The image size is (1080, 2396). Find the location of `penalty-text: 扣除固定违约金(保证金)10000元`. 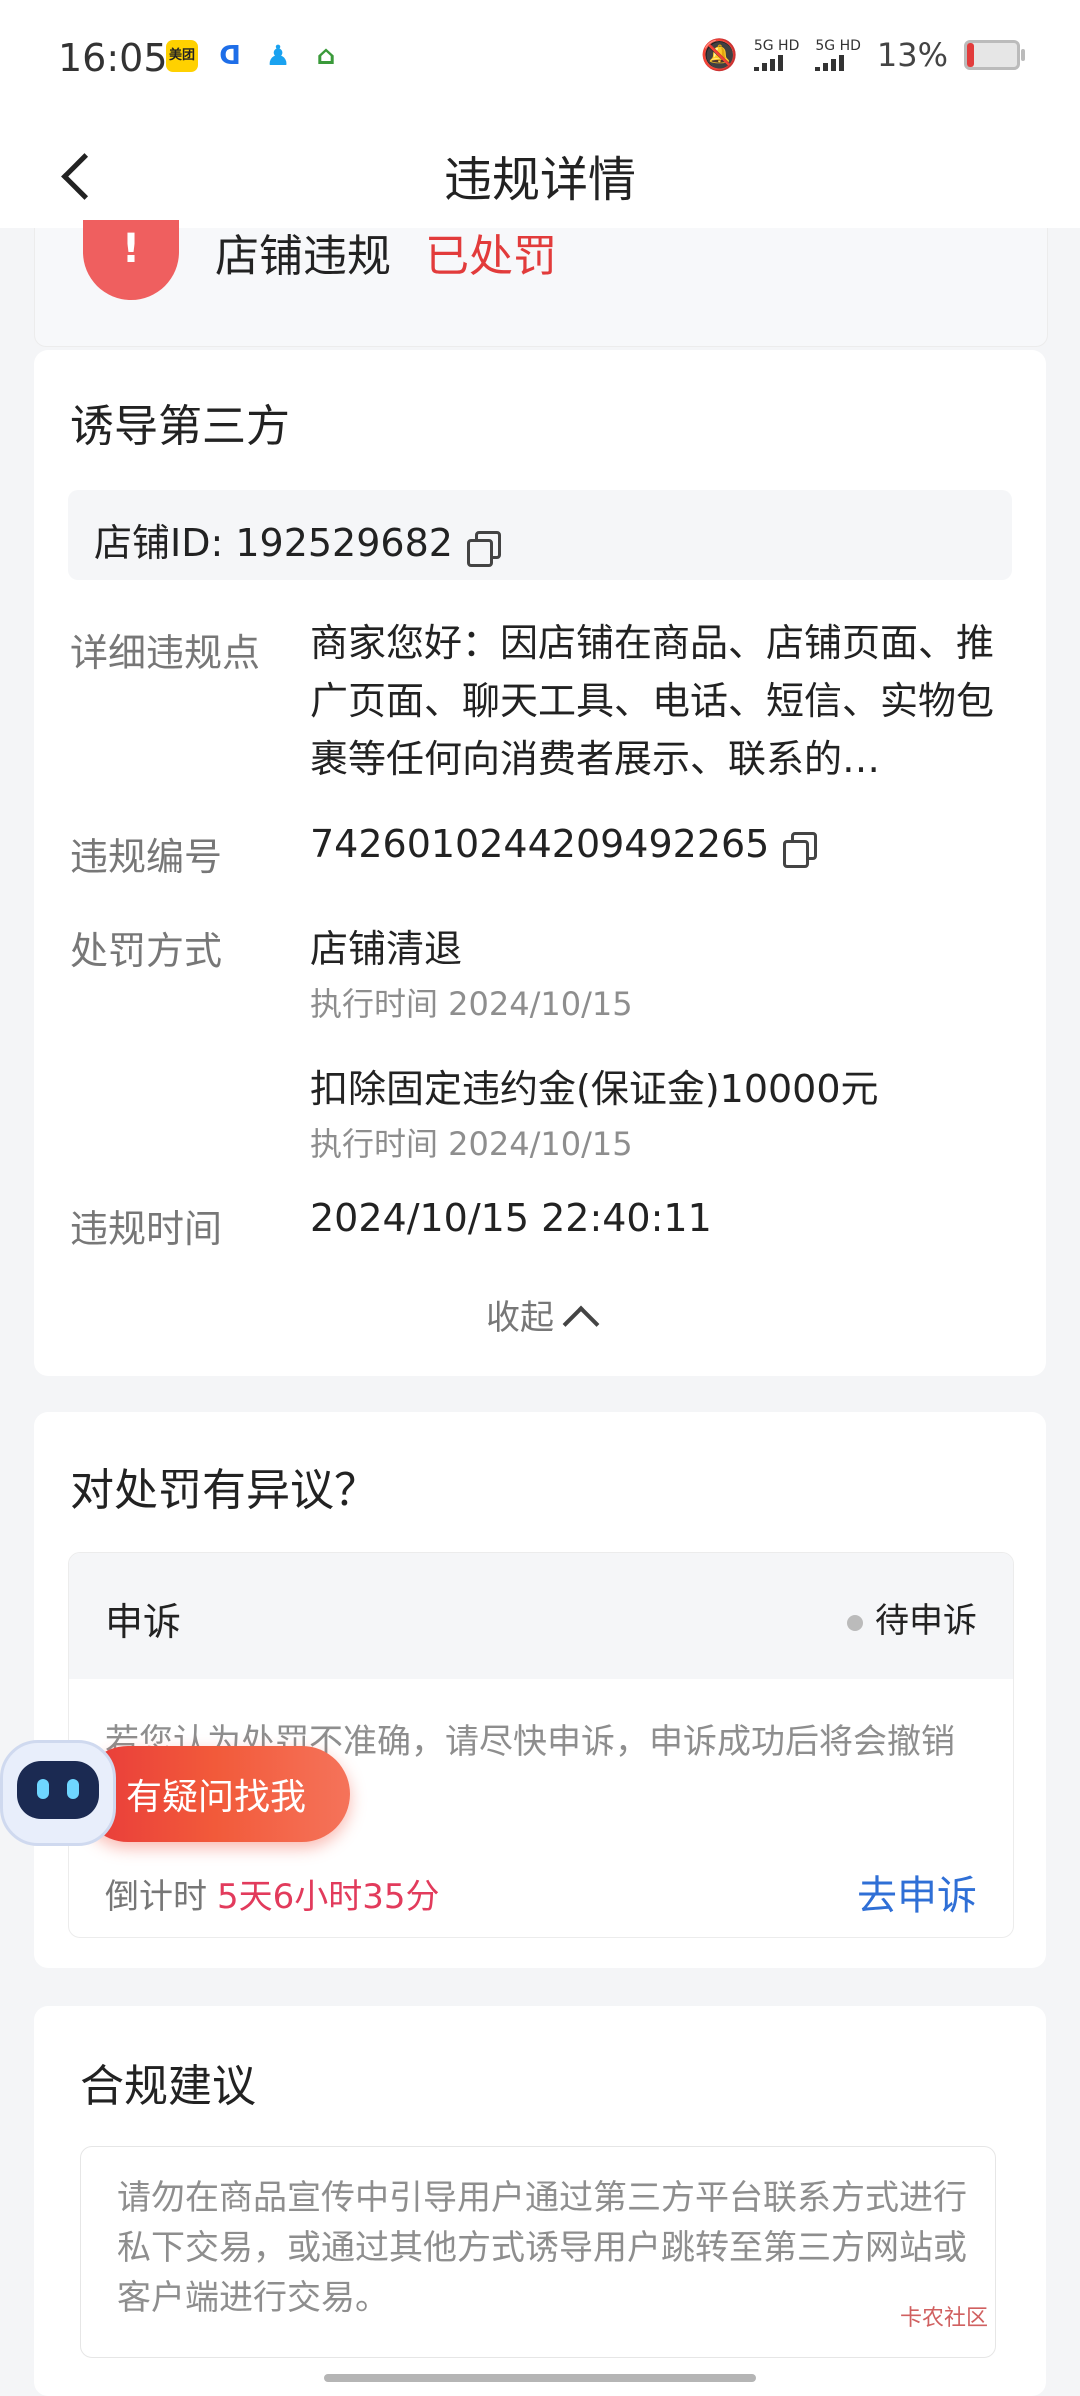

penalty-text: 扣除固定违约金(保证金)10000元 is located at coordinates (594, 1089).